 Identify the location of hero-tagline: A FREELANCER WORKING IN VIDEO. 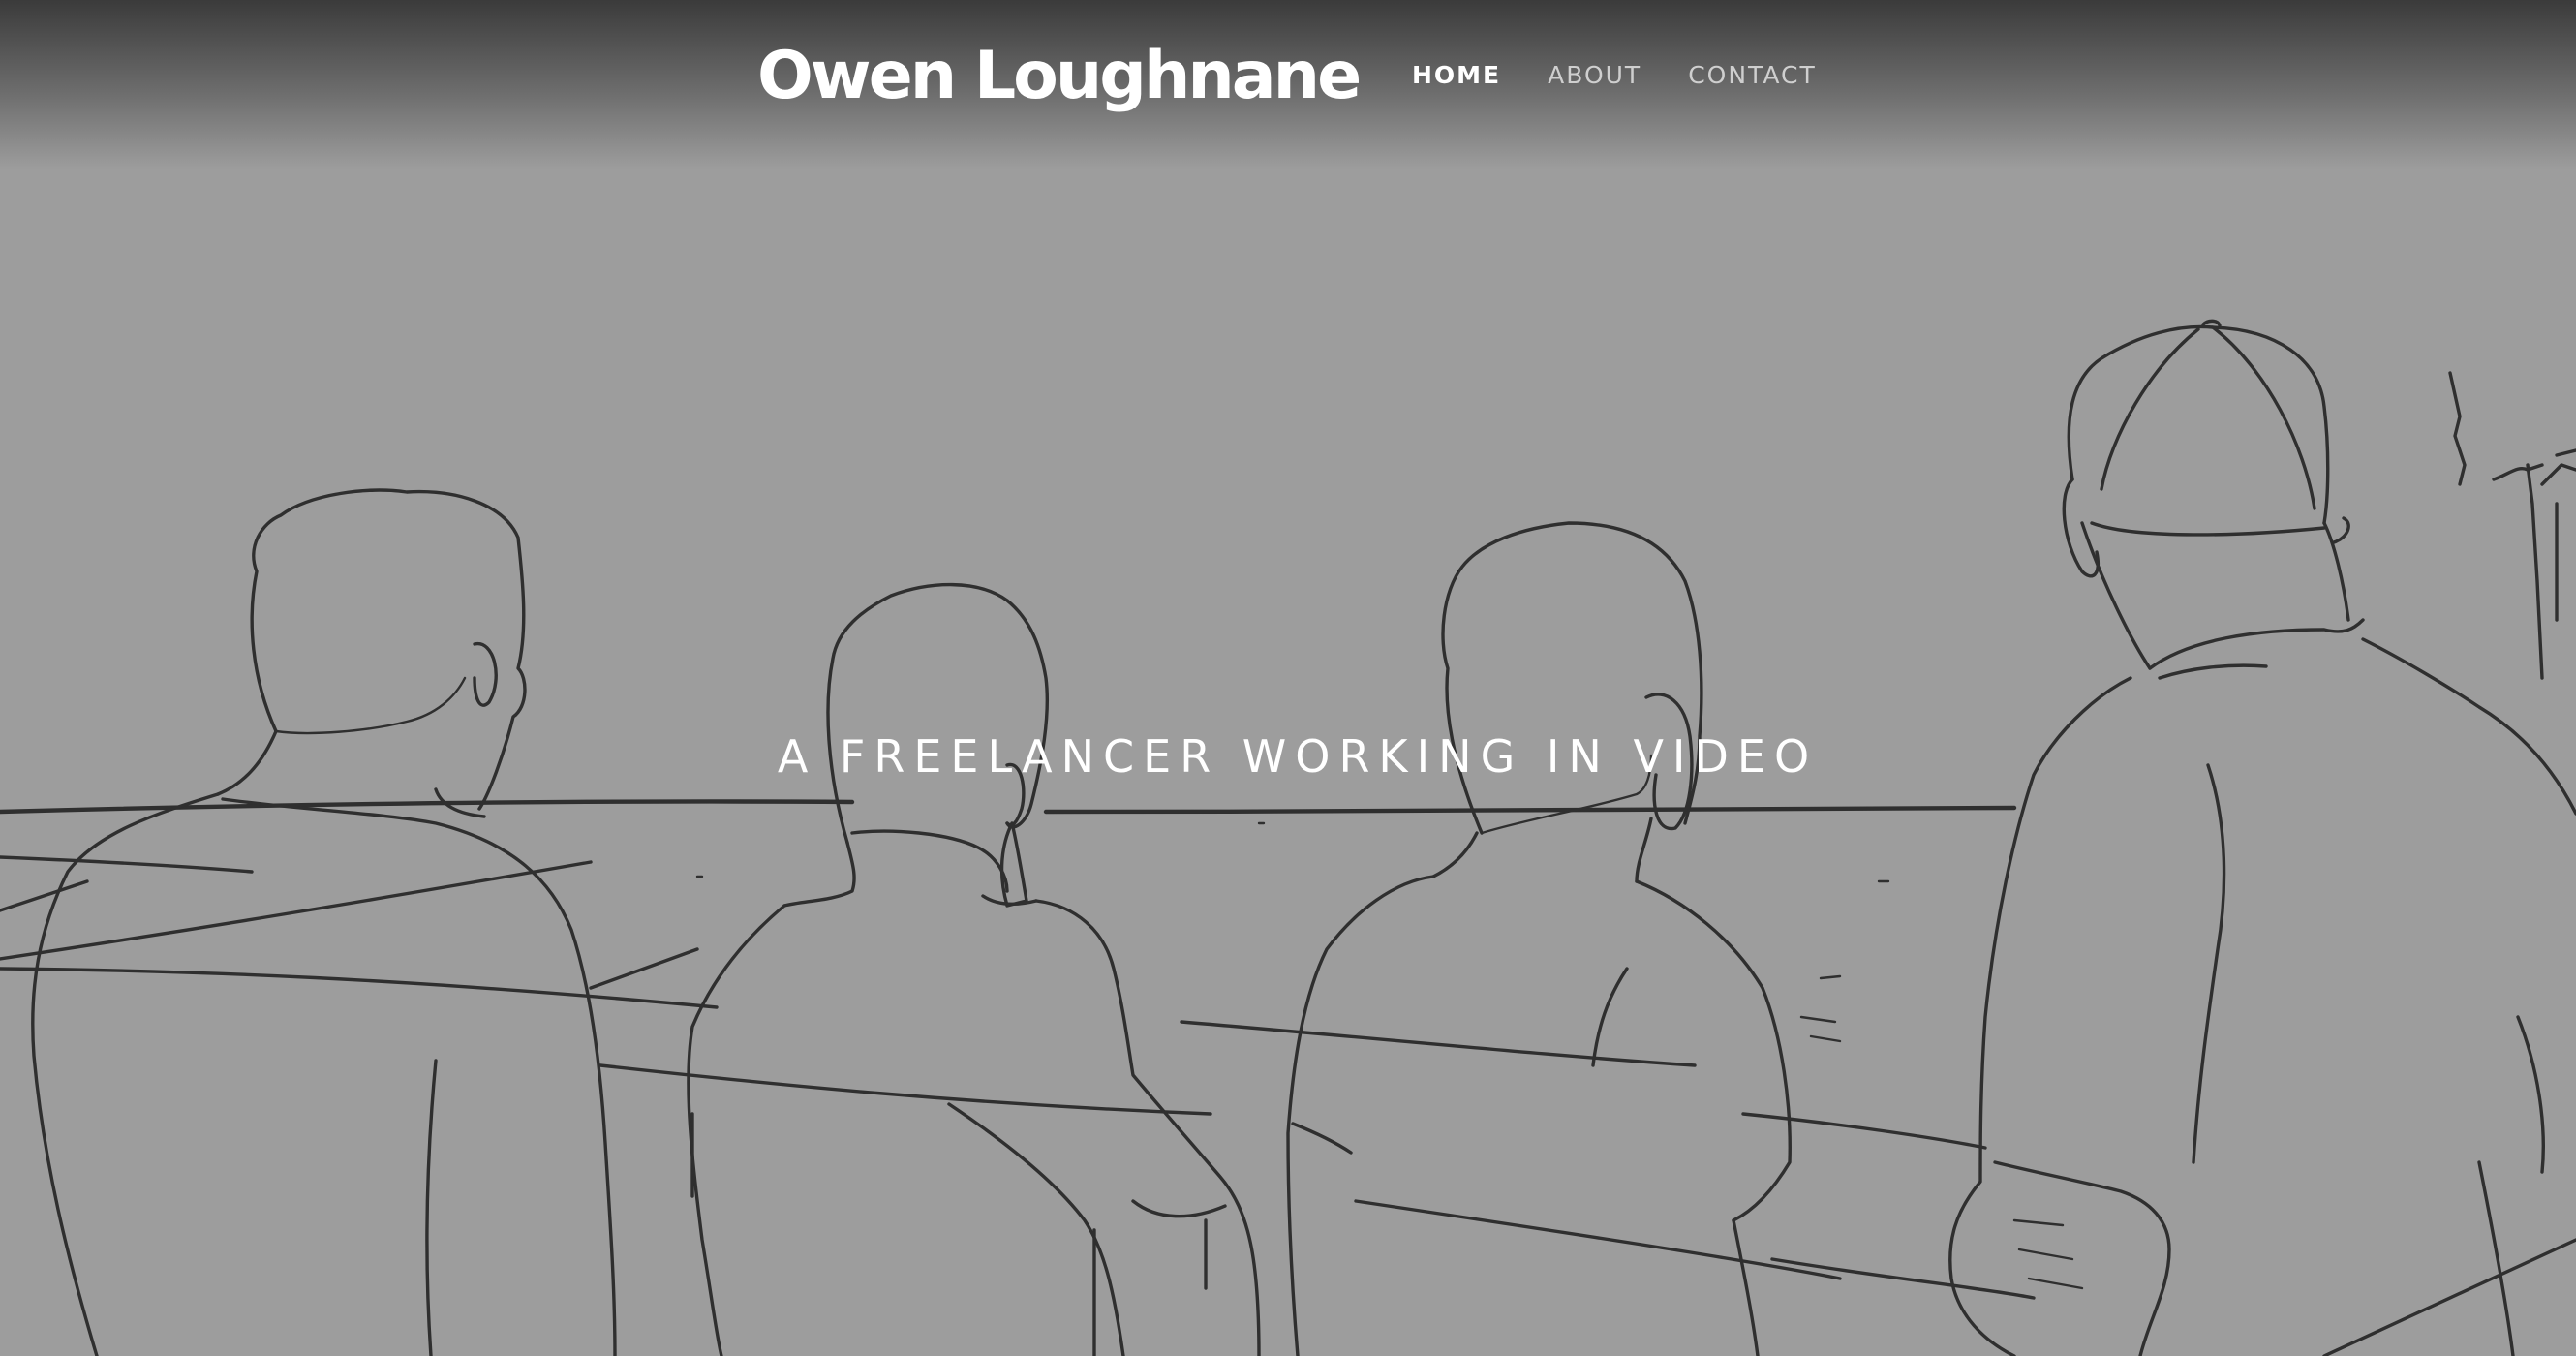
(1298, 756).